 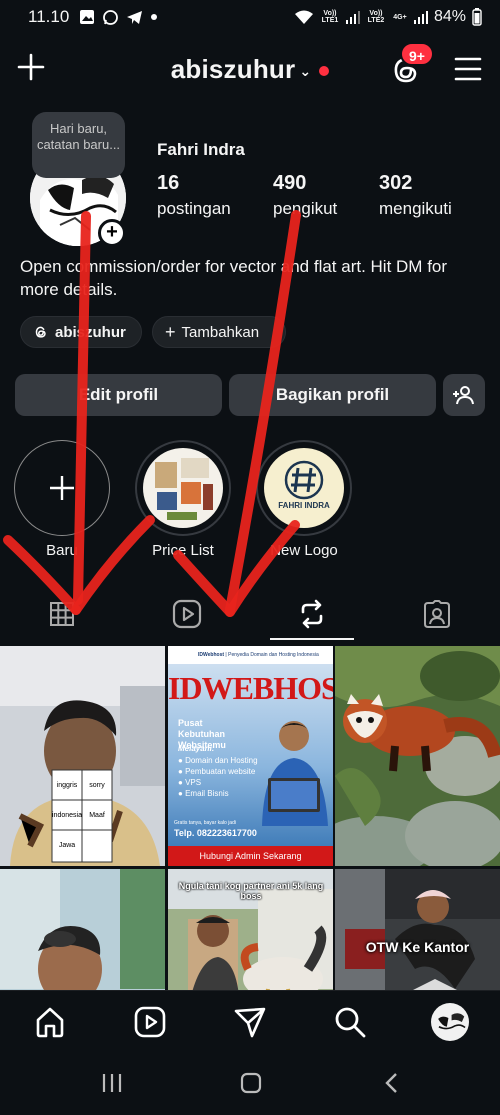 What do you see at coordinates (62, 614) in the screenshot?
I see `grid-icon` at bounding box center [62, 614].